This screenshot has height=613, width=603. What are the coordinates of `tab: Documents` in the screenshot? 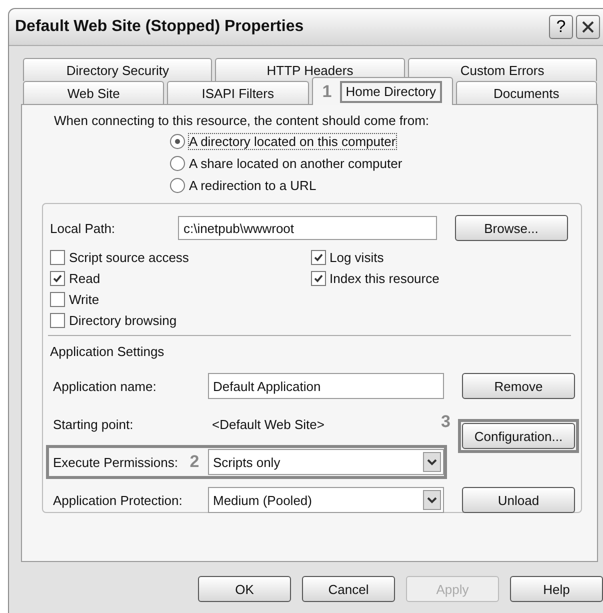 It's located at (526, 92).